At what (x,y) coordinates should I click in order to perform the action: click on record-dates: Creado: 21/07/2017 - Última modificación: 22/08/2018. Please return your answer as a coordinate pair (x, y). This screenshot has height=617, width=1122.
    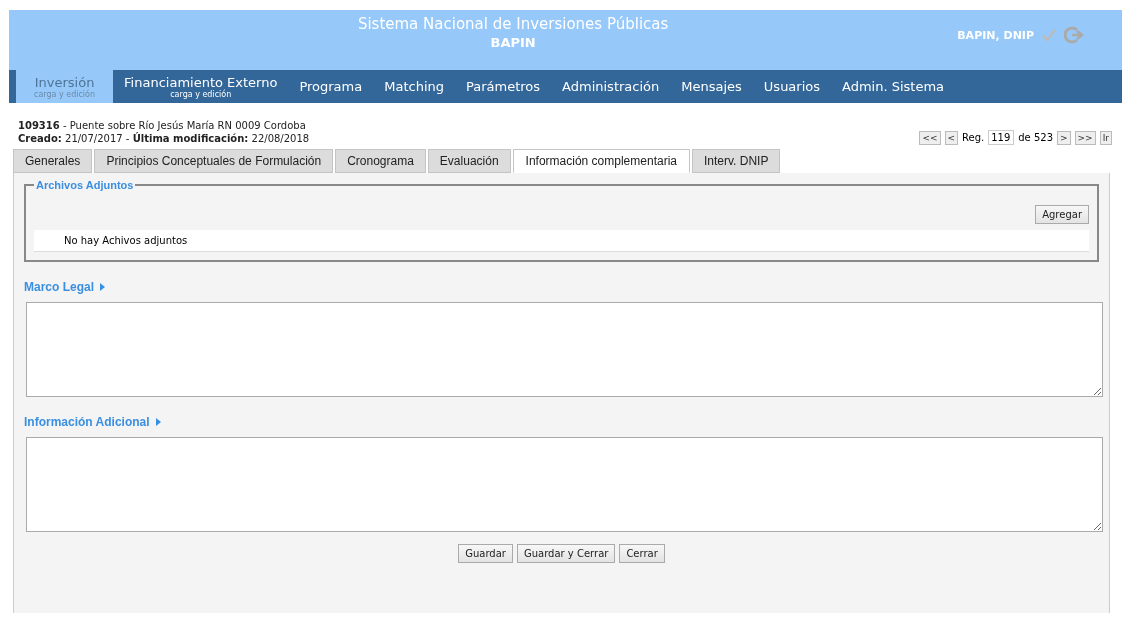
    Looking at the image, I should click on (164, 138).